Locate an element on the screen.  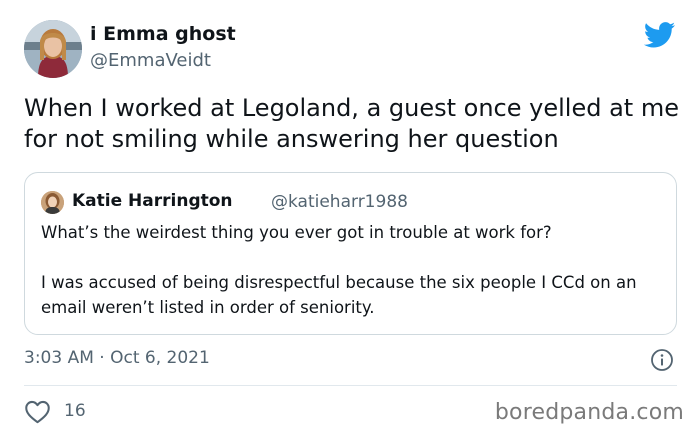
quoted-author-display-name: Katie Harrington is located at coordinates (152, 201).